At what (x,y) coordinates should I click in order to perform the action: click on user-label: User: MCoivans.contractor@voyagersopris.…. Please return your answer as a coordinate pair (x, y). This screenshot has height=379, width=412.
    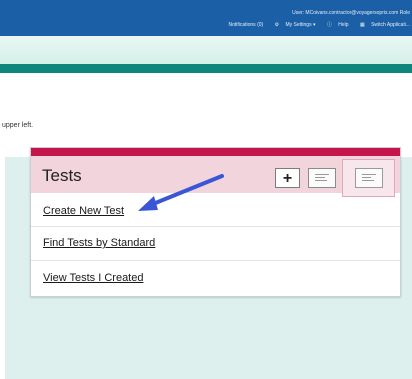
    Looking at the image, I should click on (345, 13).